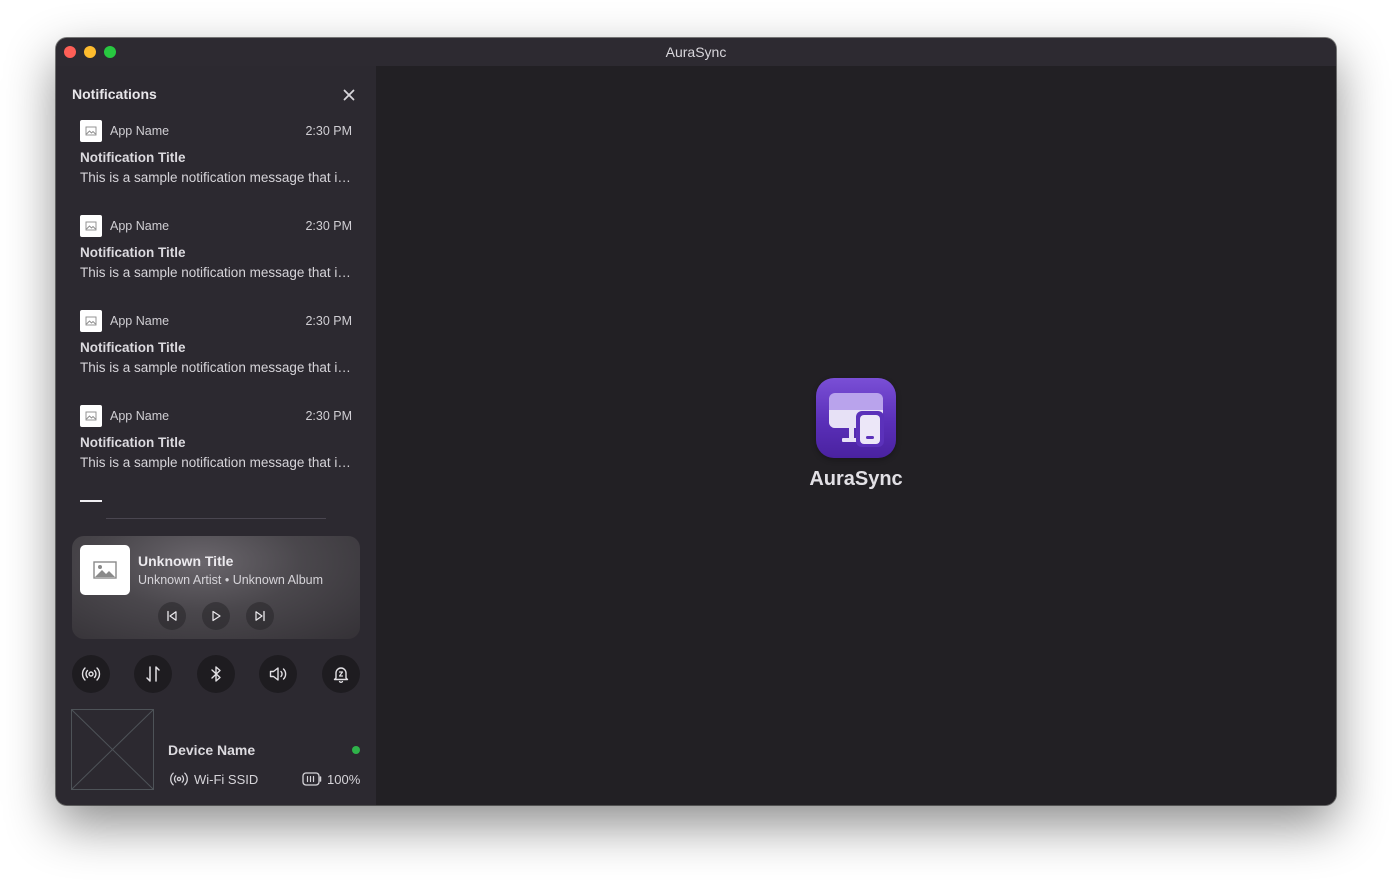 Image resolution: width=1392 pixels, height=880 pixels. What do you see at coordinates (226, 779) in the screenshot?
I see `wifi-ssid: Wi-Fi SSID` at bounding box center [226, 779].